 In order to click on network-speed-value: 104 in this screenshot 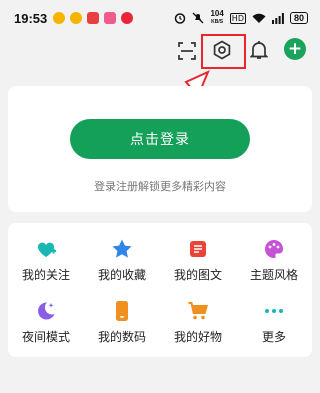, I will do `click(217, 13)`.